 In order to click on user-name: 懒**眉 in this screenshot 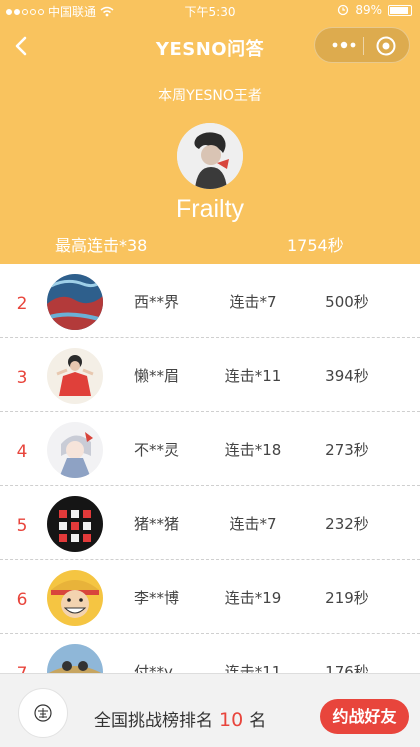, I will do `click(157, 376)`.